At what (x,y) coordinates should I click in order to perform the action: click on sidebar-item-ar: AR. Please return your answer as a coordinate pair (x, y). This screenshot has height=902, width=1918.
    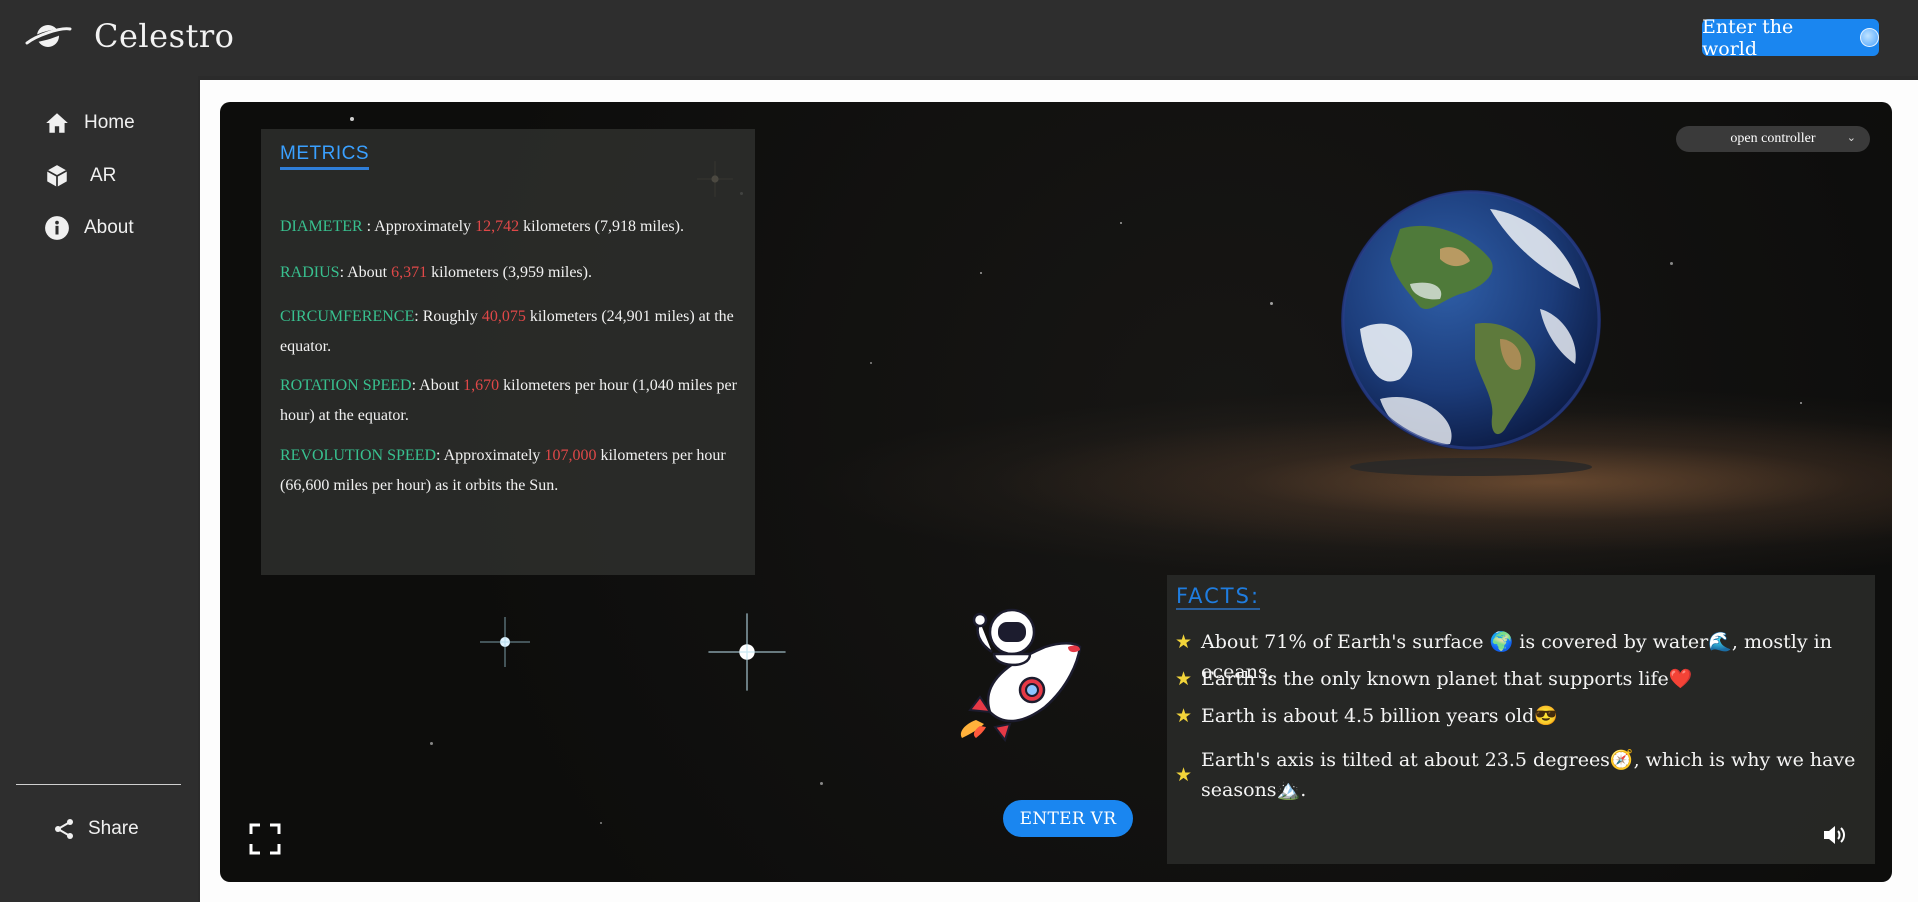
    Looking at the image, I should click on (80, 176).